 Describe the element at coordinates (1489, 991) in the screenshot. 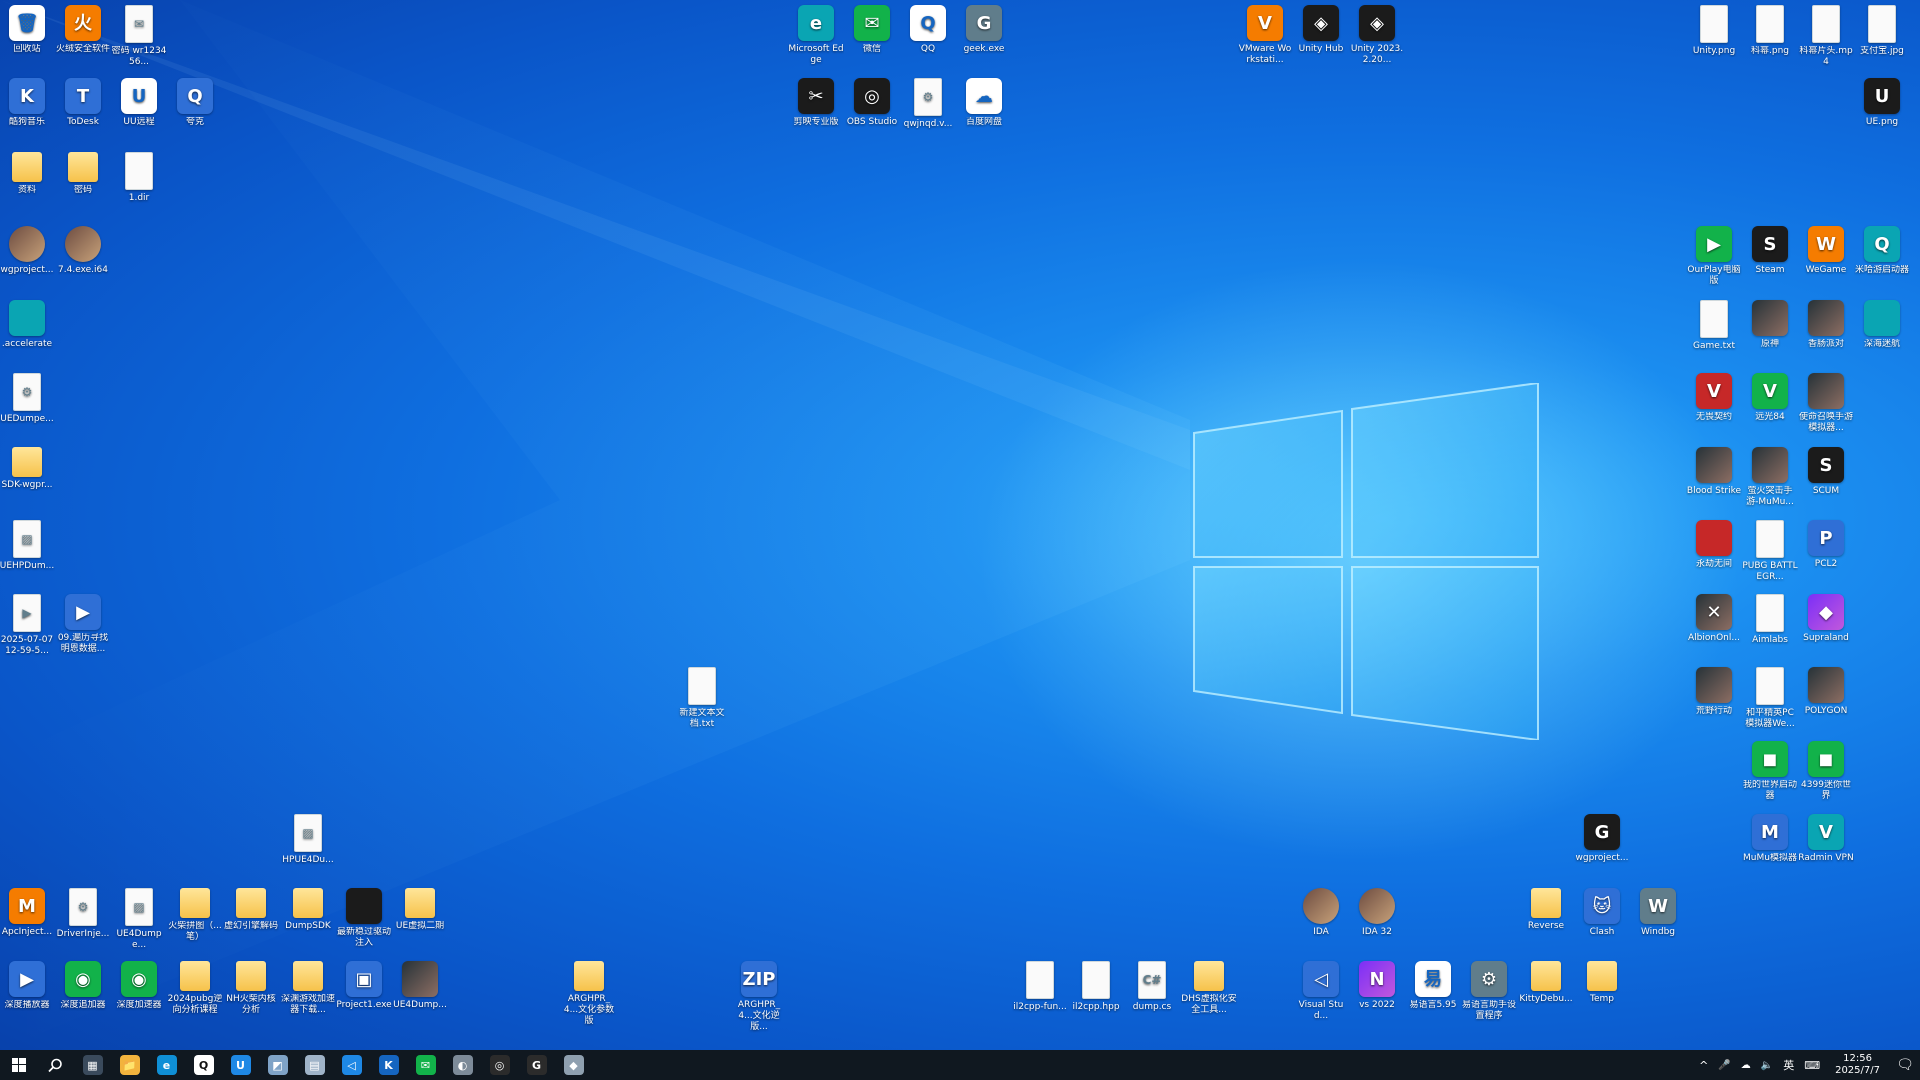

I see `desktop-icon: ⚙ 易语言助手设置程序` at that location.